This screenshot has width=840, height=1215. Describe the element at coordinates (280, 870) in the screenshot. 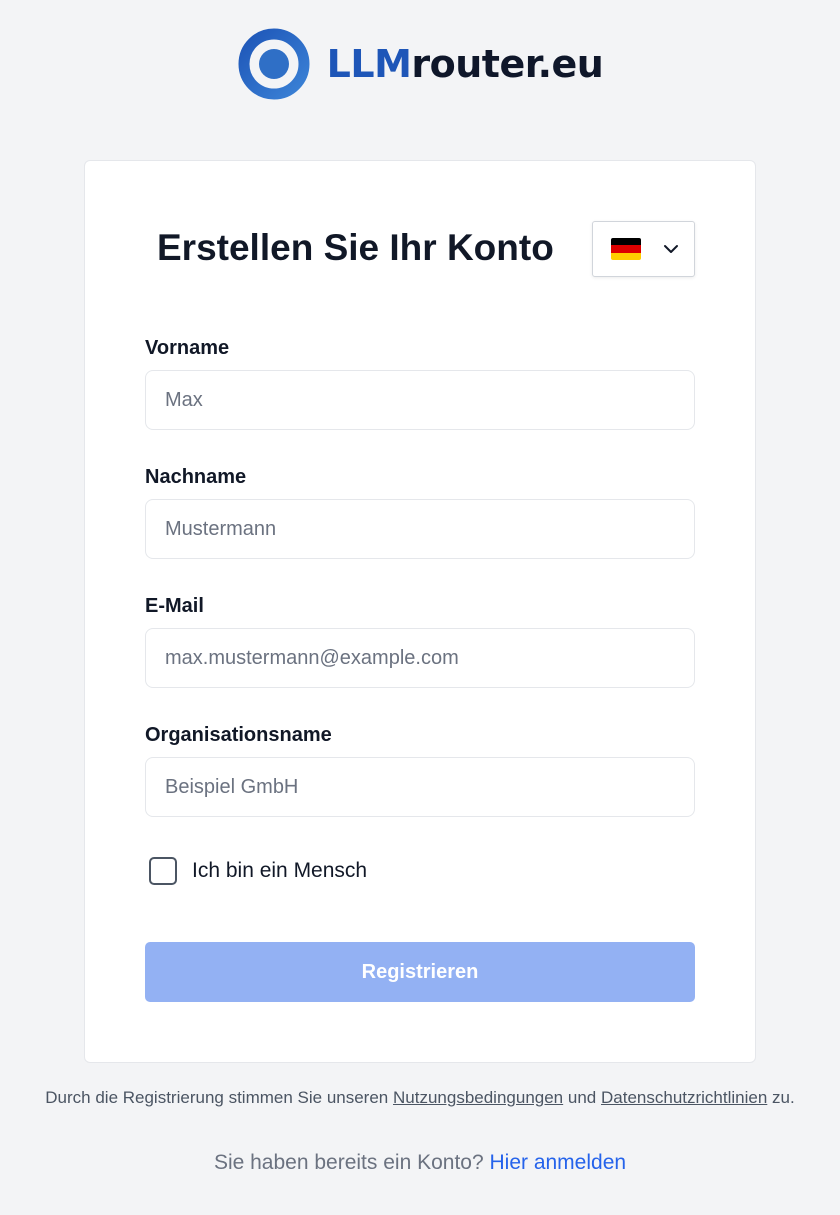

I see `human-check-label: Ich bin ein Mensch` at that location.